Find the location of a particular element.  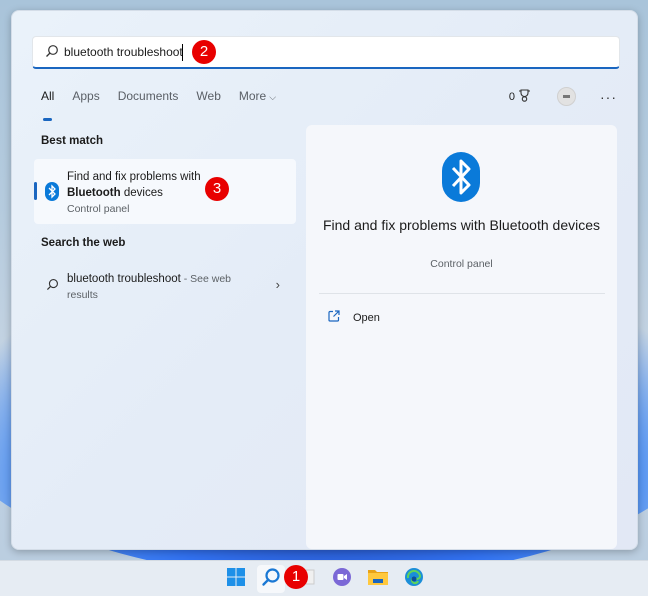

tab-apps: Apps is located at coordinates (85, 100).